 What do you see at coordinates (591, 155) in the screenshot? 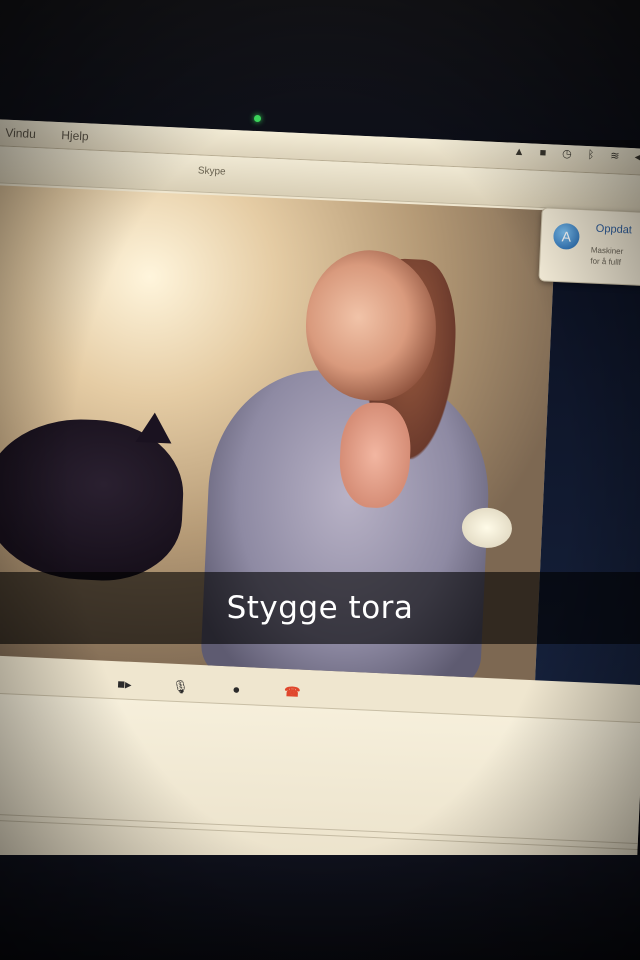
I see `bluetooth-icon: ᛒ` at bounding box center [591, 155].